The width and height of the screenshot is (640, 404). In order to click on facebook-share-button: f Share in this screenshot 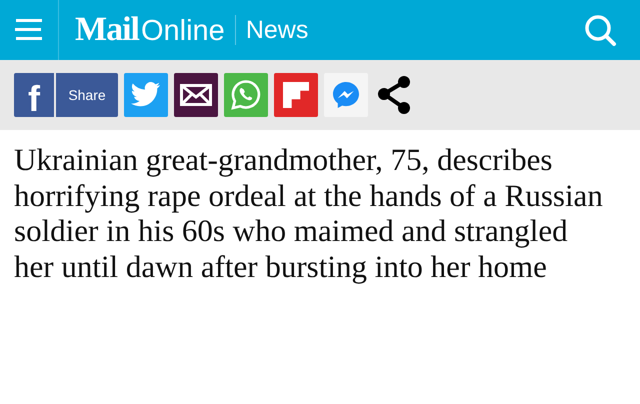, I will do `click(66, 95)`.